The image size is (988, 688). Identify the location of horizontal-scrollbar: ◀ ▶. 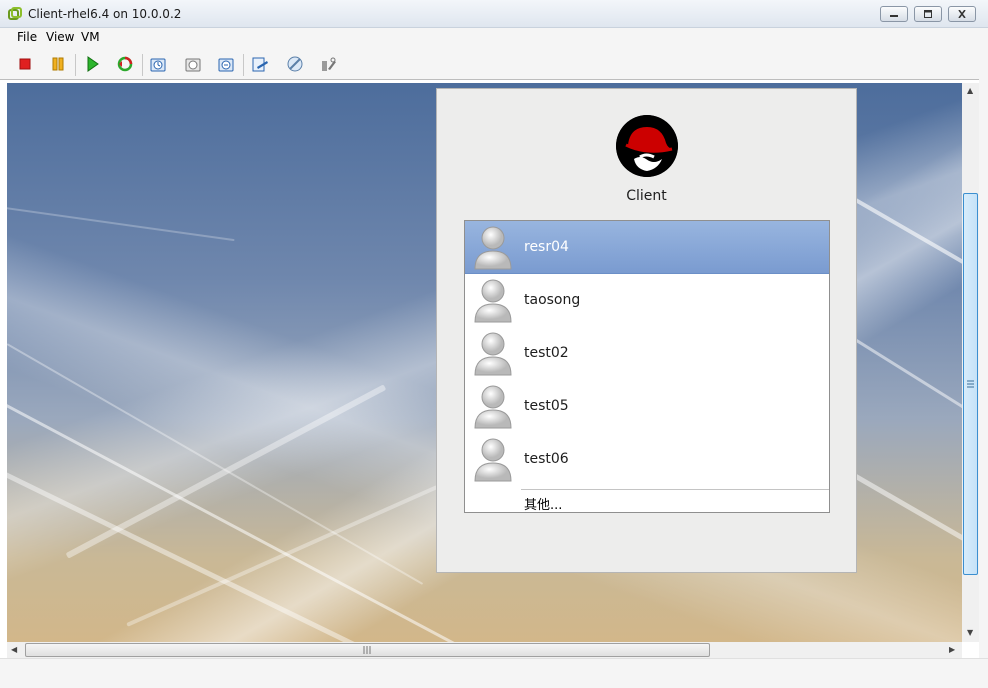
(484, 650).